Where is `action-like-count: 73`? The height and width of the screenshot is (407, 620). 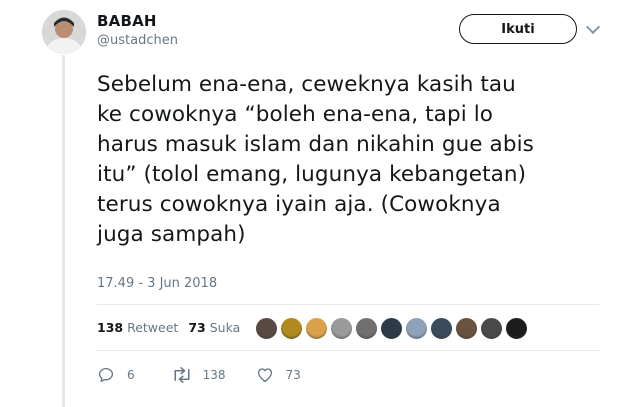 action-like-count: 73 is located at coordinates (293, 375).